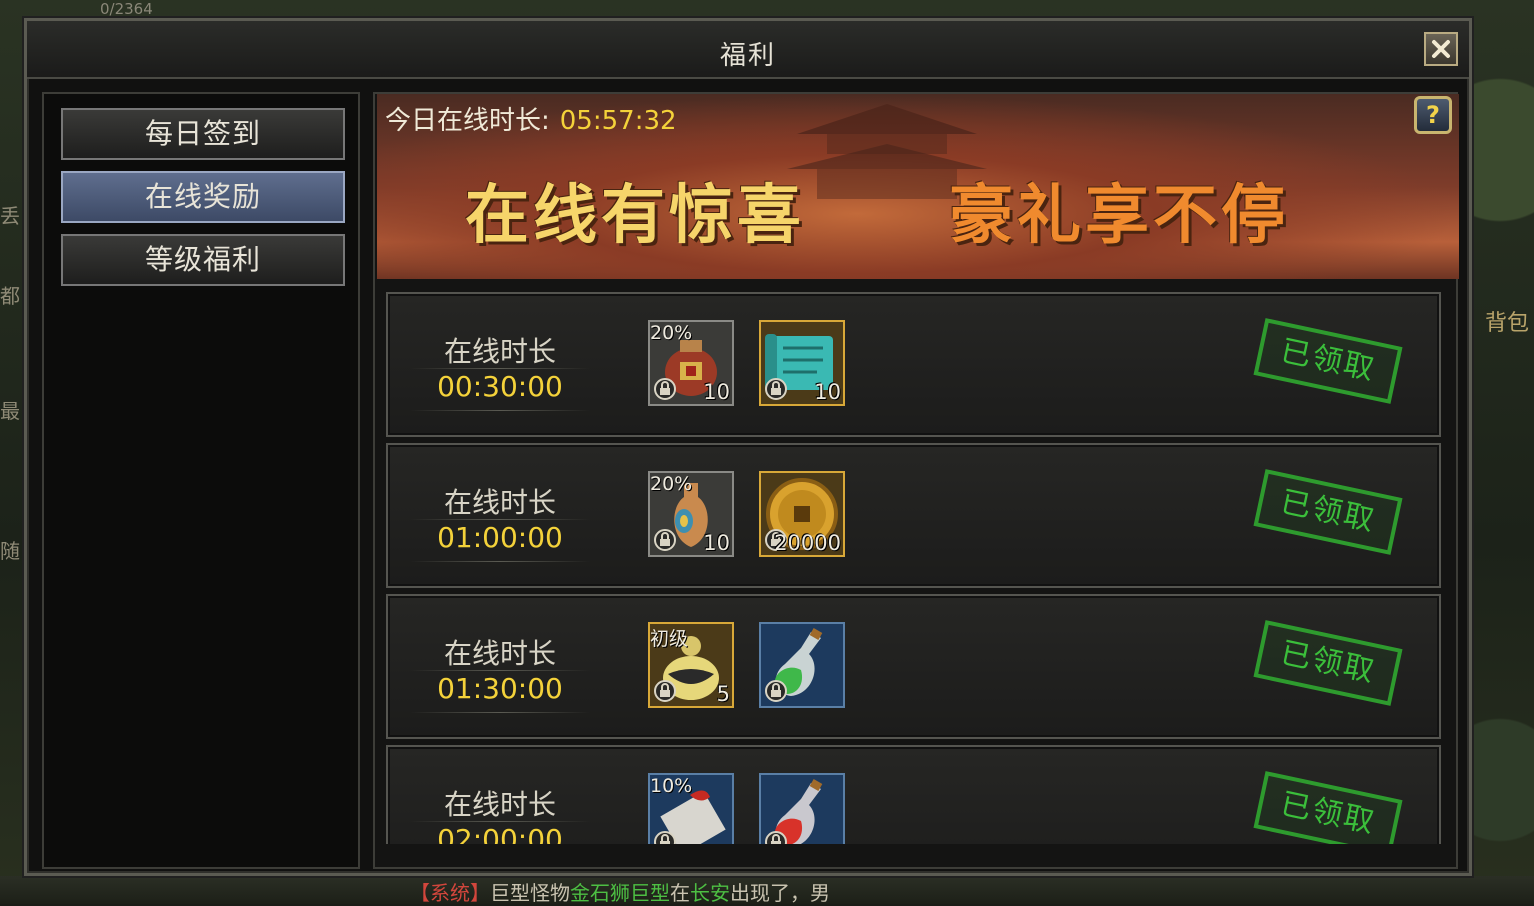 This screenshot has width=1534, height=906. I want to click on reward-row: 在线时长 01:00:00 20% 10 20000 已领取, so click(913, 515).